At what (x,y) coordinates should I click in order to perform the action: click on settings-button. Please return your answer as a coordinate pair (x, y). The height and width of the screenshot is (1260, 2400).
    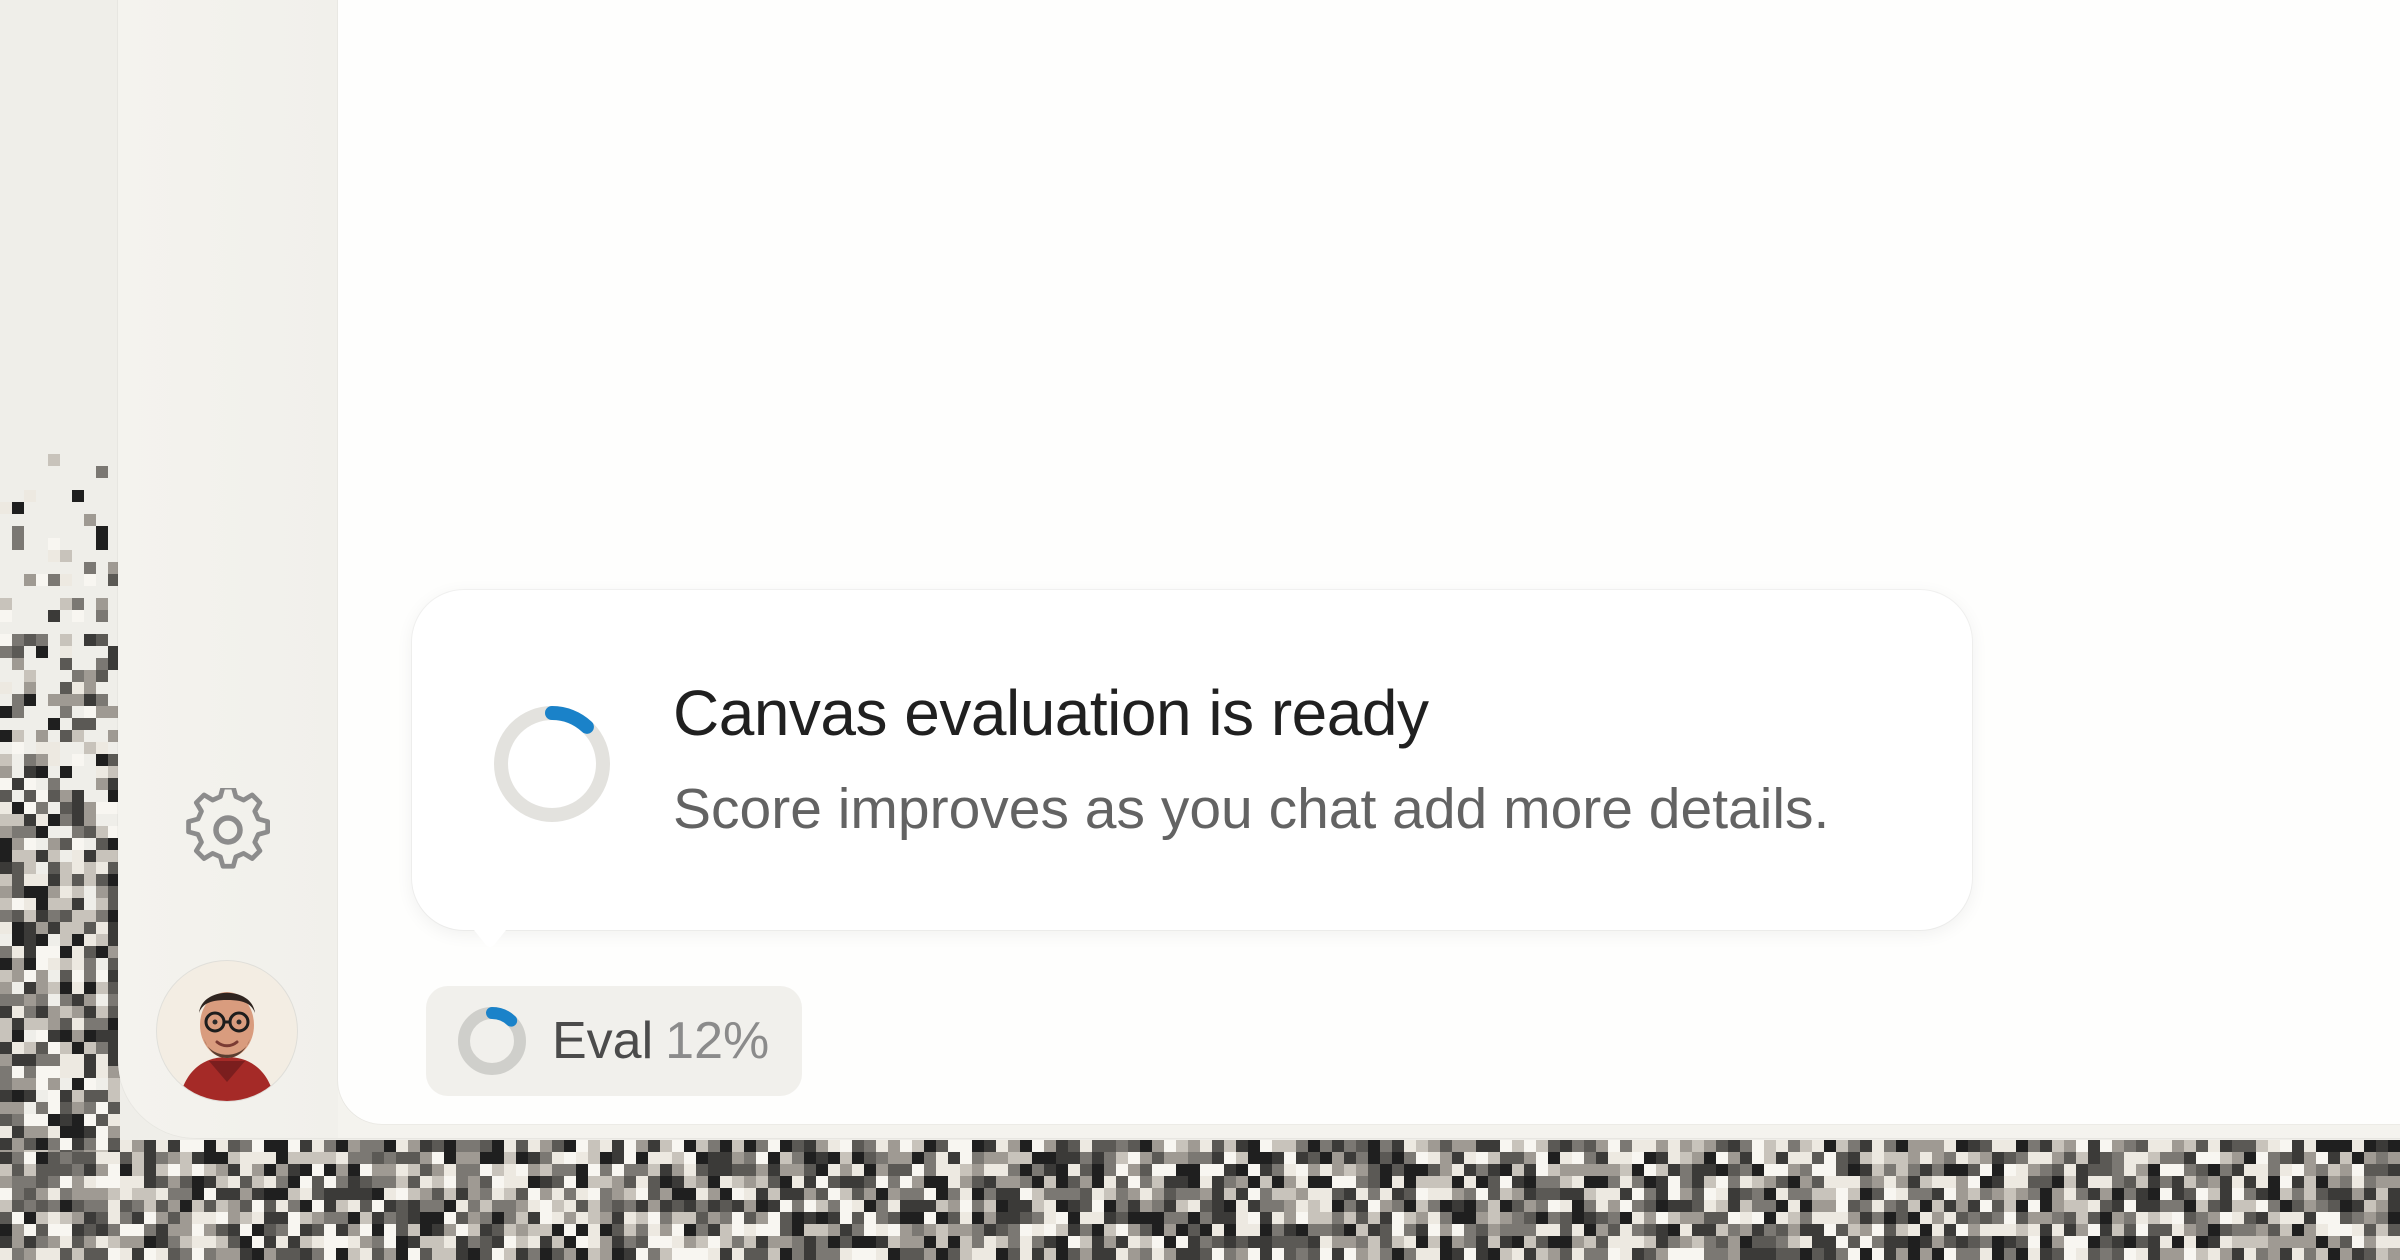
    Looking at the image, I should click on (228, 830).